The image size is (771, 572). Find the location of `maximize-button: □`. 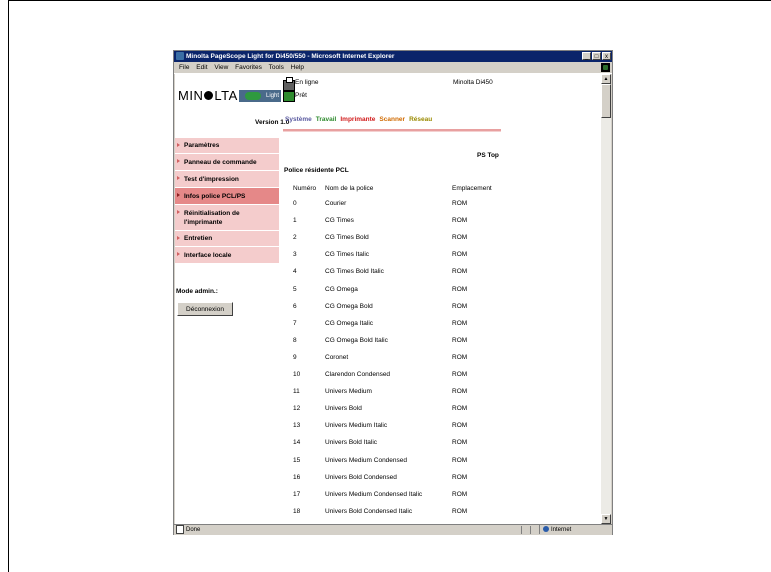

maximize-button: □ is located at coordinates (596, 56).